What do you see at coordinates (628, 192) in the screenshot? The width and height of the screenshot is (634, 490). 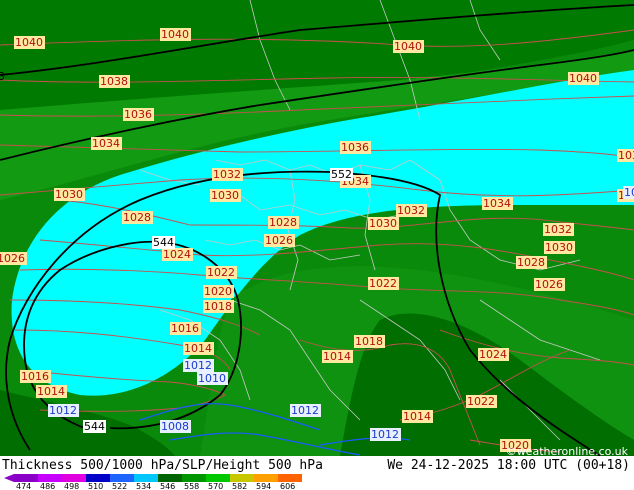 I see `pressure-label: 103` at bounding box center [628, 192].